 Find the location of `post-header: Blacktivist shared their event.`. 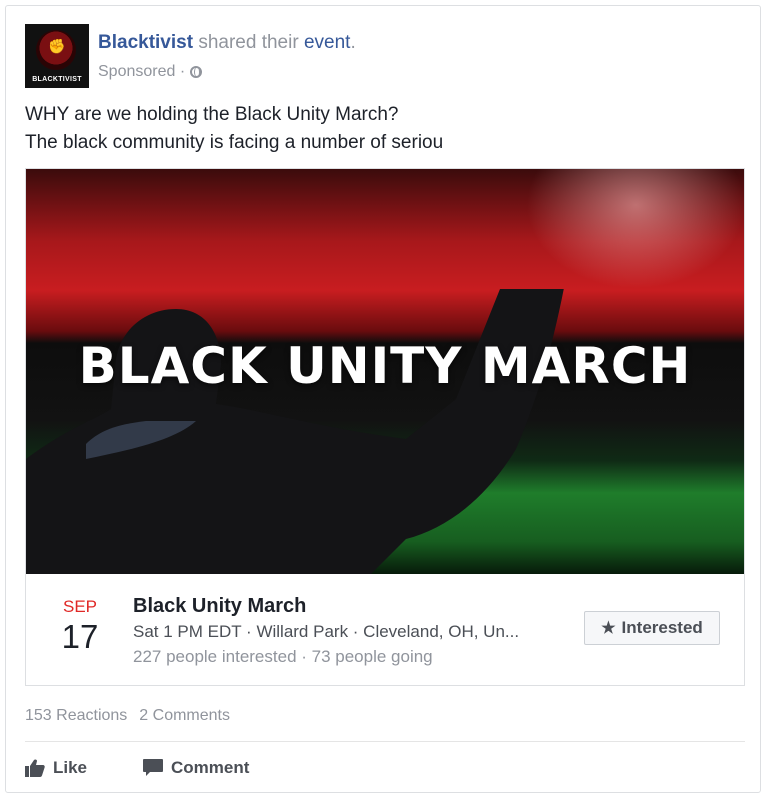

post-header: Blacktivist shared their event. is located at coordinates (227, 43).